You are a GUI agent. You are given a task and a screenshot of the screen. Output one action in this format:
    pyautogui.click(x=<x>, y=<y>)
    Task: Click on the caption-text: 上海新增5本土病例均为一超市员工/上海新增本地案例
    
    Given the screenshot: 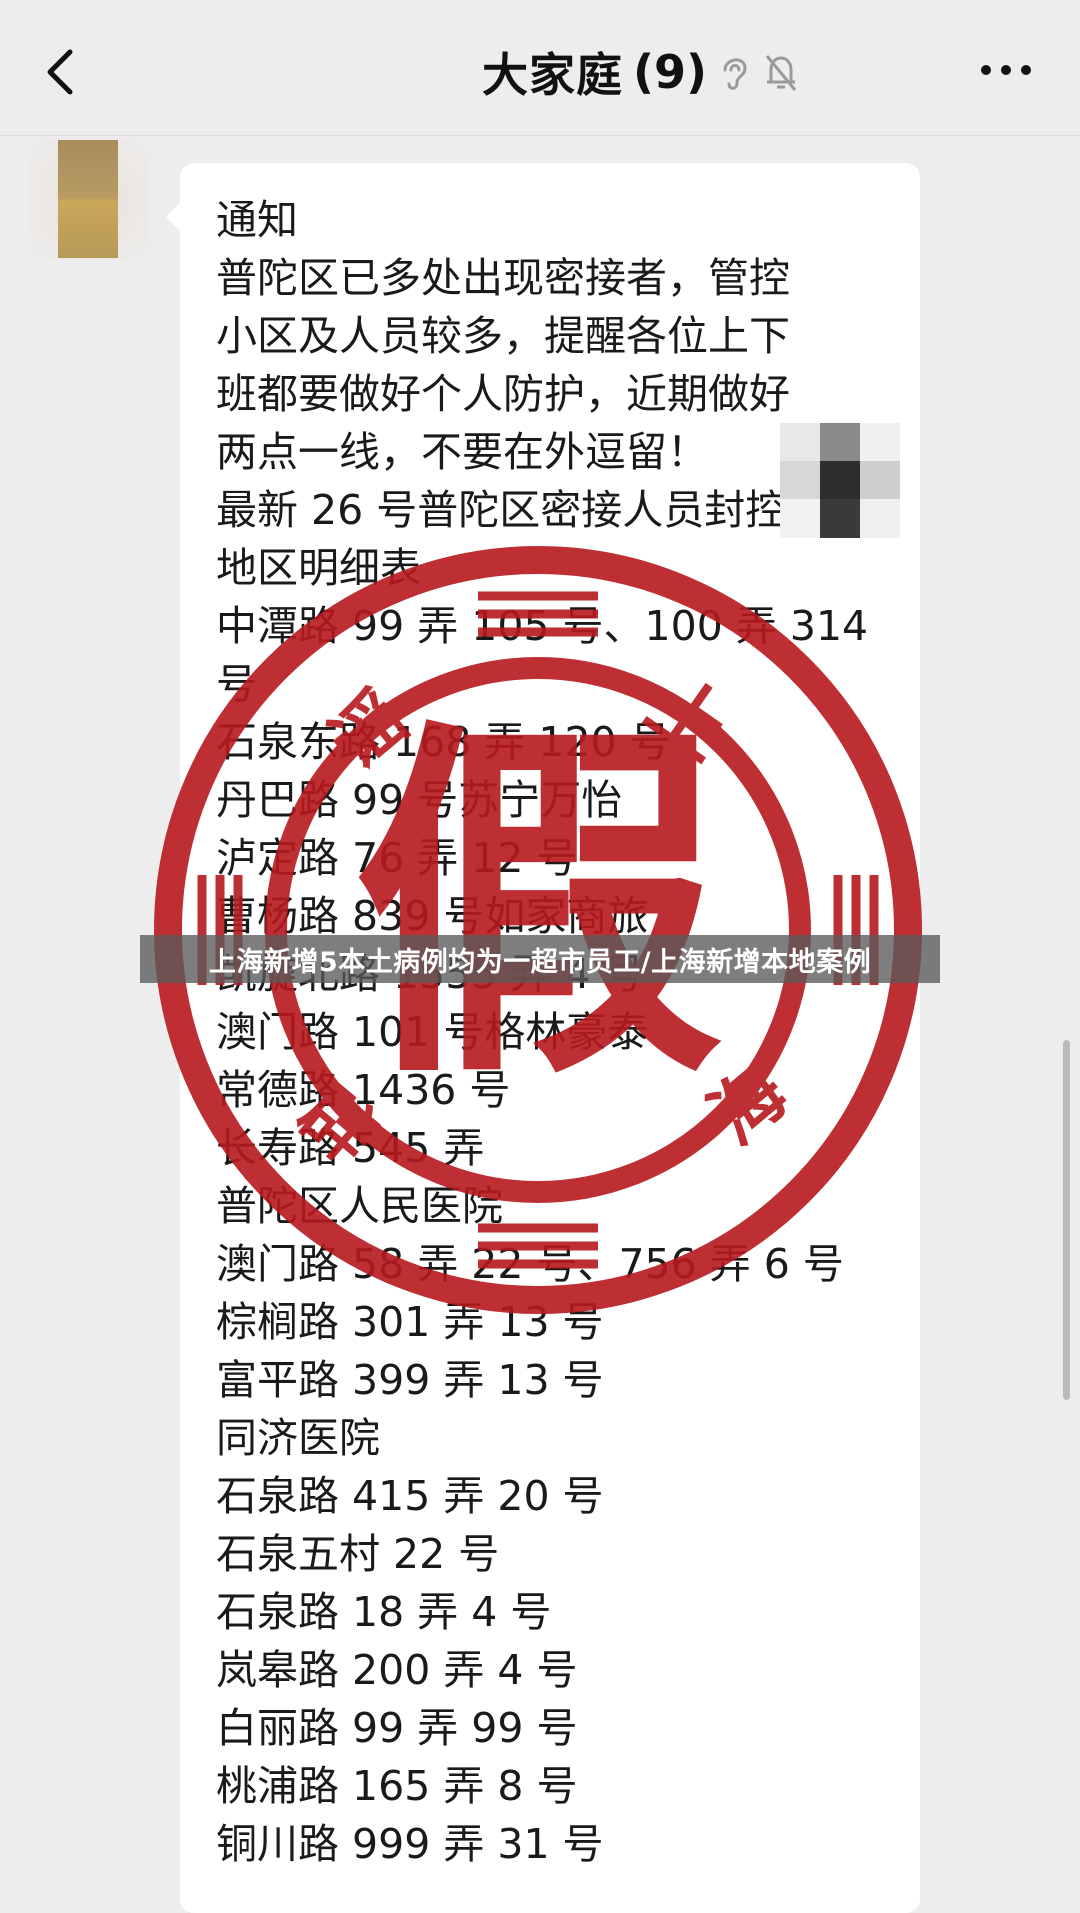 What is the action you would take?
    pyautogui.click(x=540, y=962)
    